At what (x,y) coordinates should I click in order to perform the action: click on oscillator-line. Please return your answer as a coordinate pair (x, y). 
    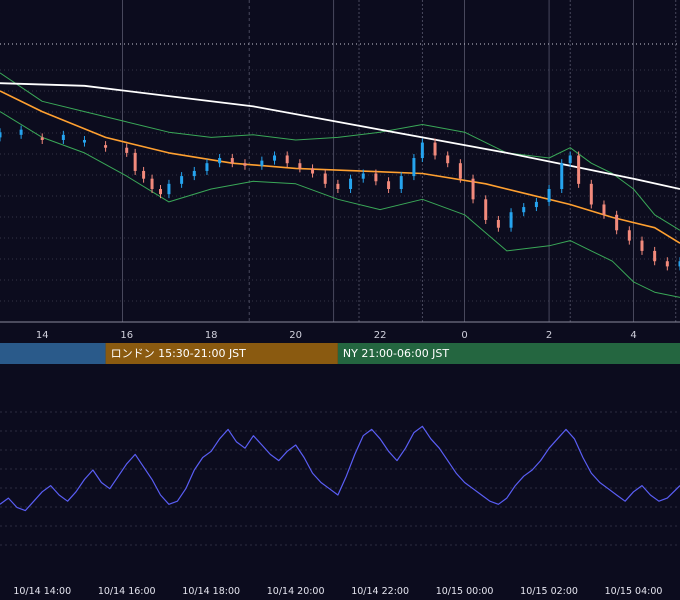
    Looking at the image, I should click on (340, 468).